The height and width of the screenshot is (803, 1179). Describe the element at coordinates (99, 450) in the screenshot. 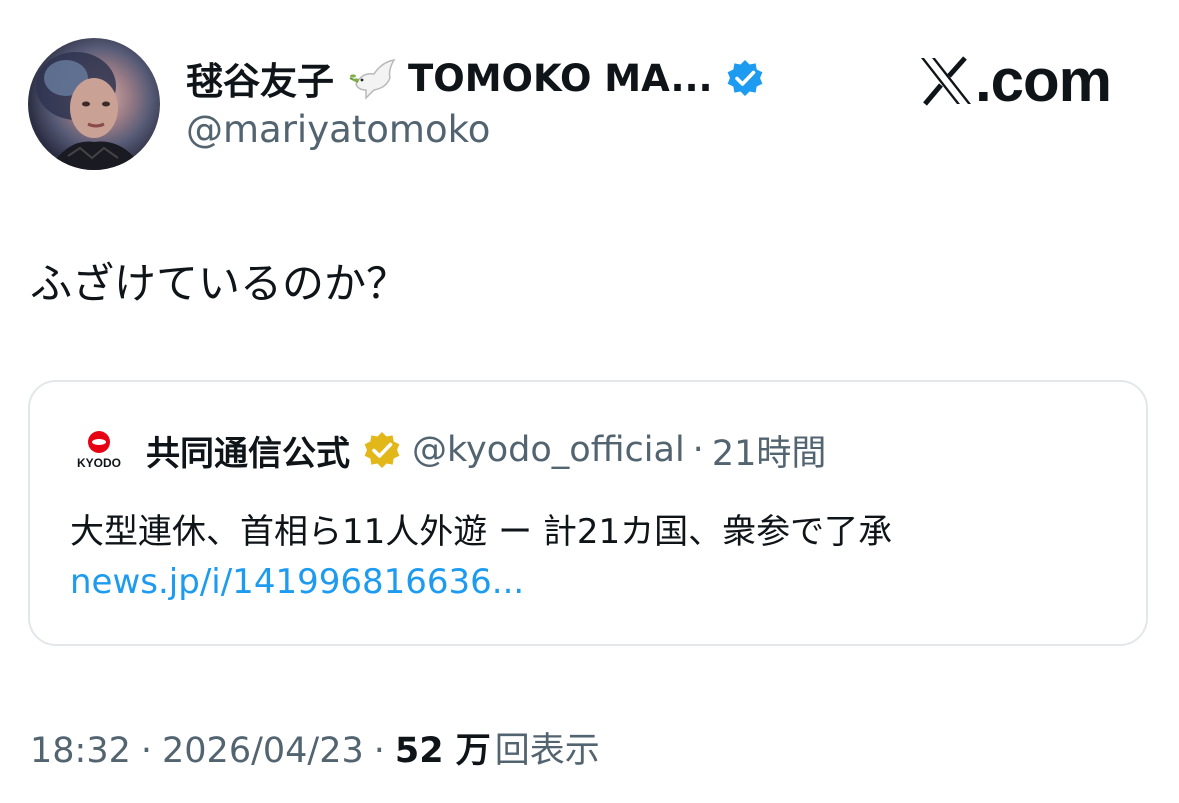

I see `kyodo-logo-icon: KYODO` at that location.